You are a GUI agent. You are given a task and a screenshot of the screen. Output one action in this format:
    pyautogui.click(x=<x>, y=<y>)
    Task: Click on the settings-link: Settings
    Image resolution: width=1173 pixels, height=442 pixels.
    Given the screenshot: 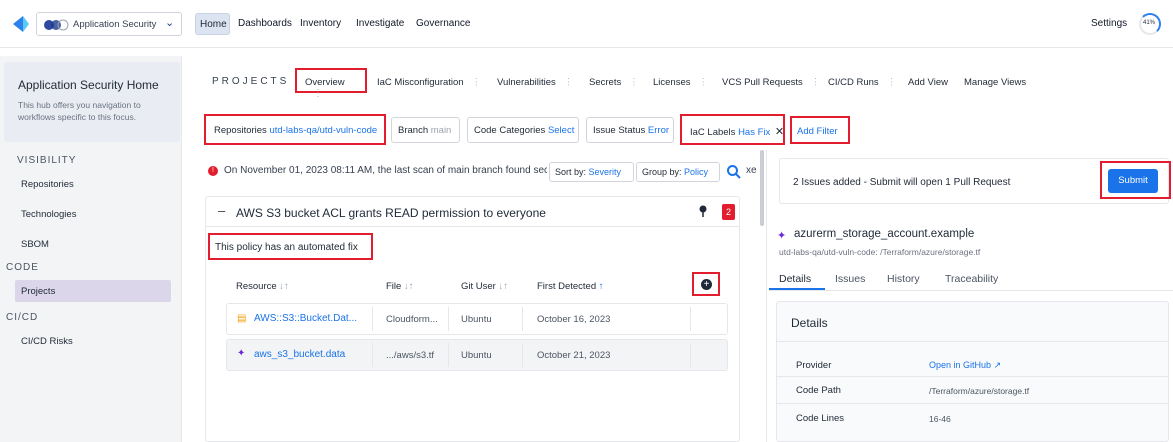 What is the action you would take?
    pyautogui.click(x=1109, y=23)
    